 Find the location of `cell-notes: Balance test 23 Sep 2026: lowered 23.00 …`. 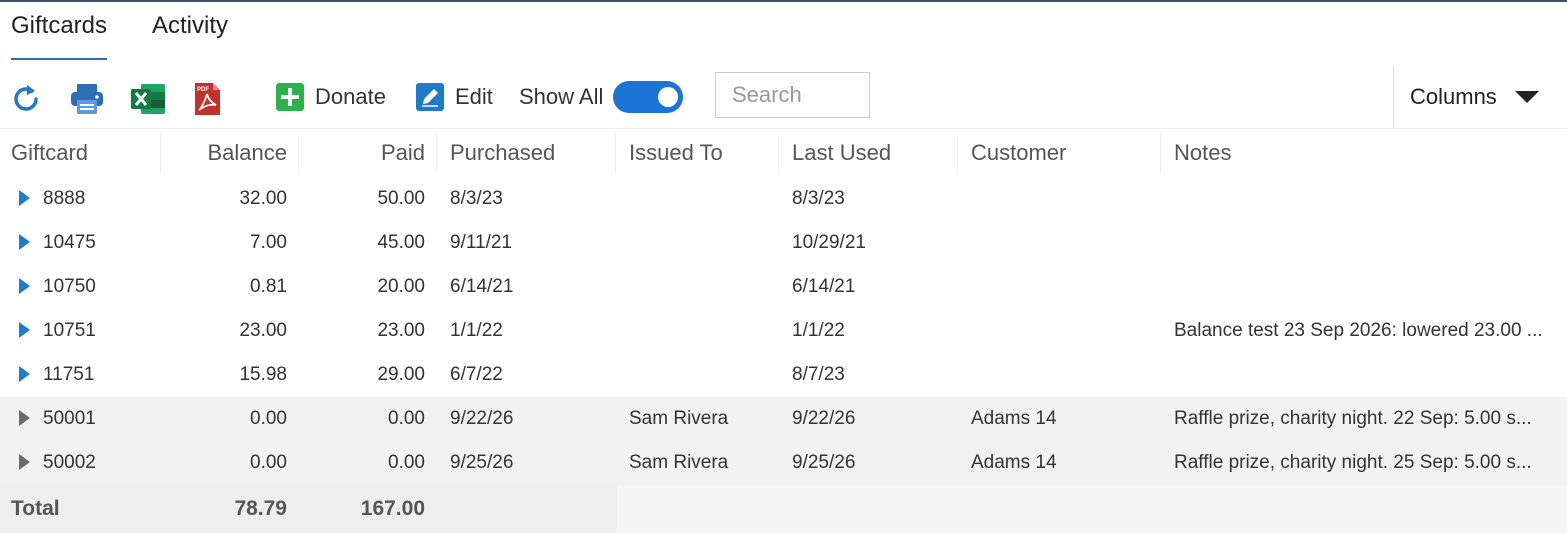

cell-notes: Balance test 23 Sep 2026: lowered 23.00 … is located at coordinates (1358, 330).